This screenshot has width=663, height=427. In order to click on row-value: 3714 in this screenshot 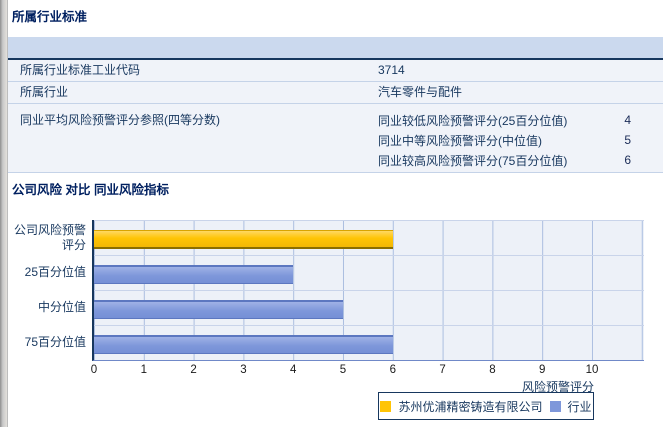, I will do `click(391, 70)`.